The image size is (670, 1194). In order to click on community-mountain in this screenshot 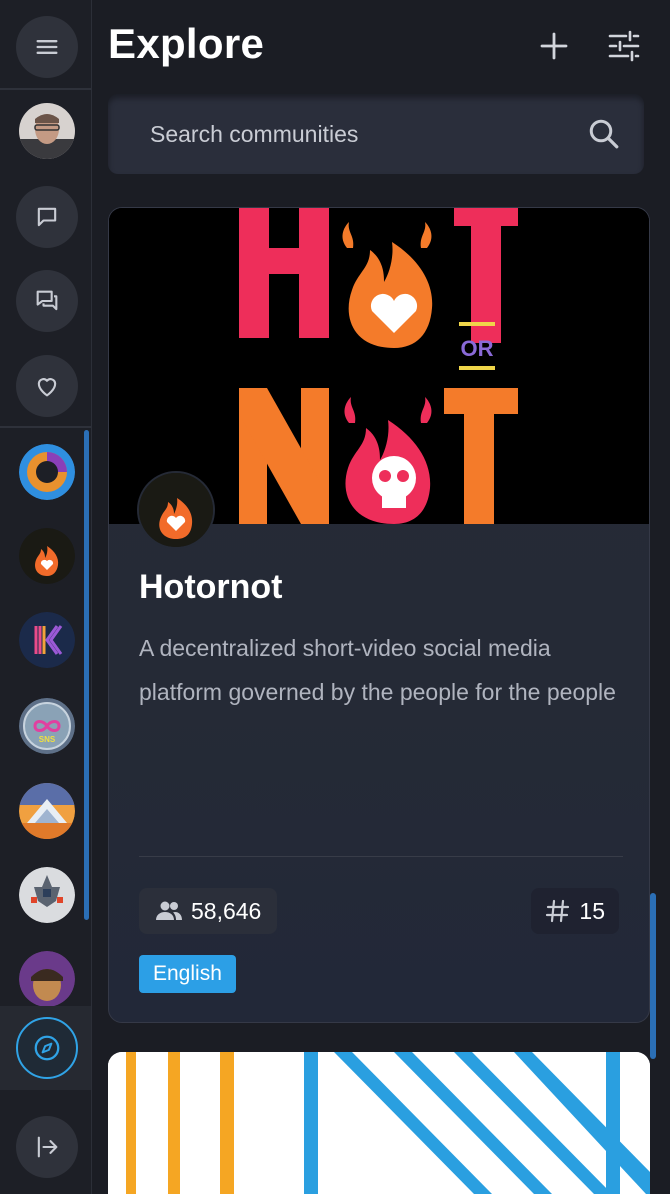, I will do `click(47, 811)`.